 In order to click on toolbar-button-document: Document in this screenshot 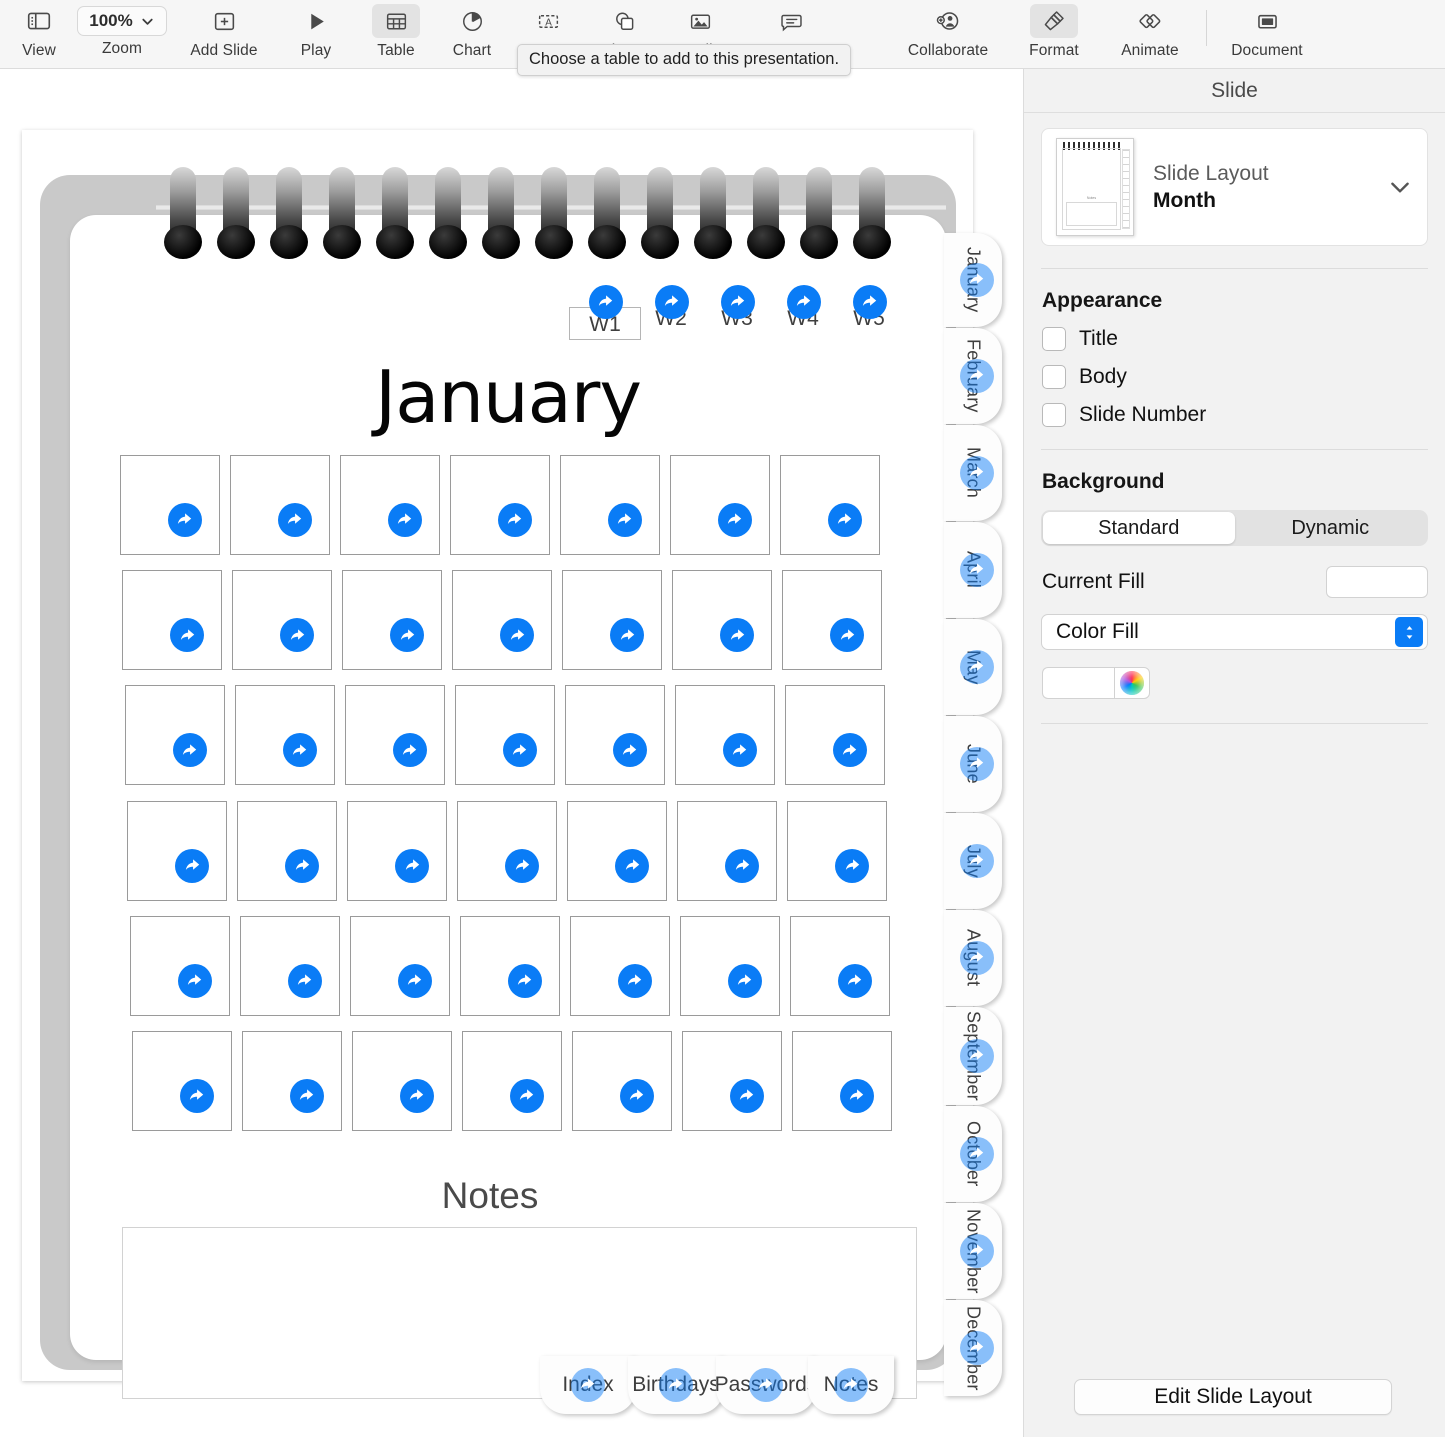, I will do `click(1267, 30)`.